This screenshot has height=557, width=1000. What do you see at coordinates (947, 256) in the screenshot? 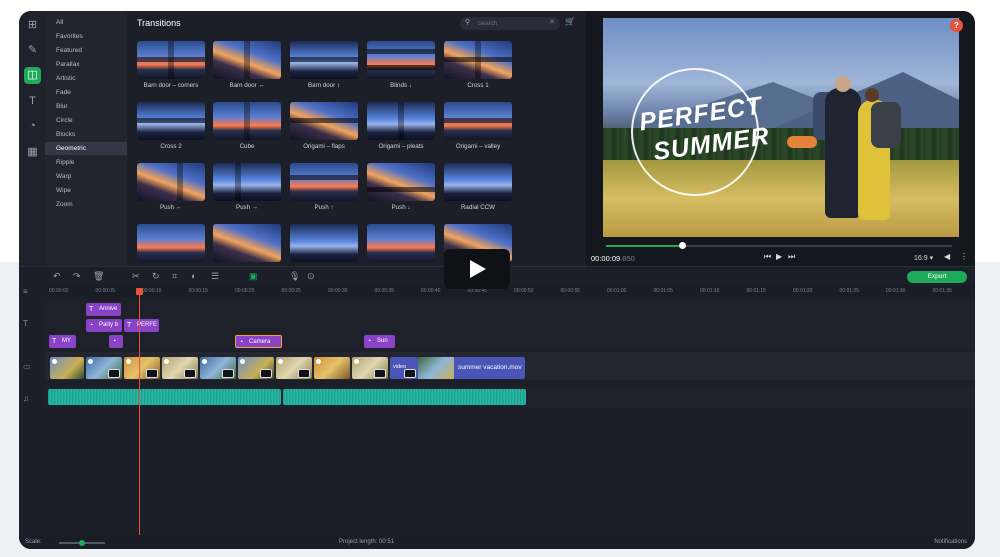
I see `volume-icon: ◀` at bounding box center [947, 256].